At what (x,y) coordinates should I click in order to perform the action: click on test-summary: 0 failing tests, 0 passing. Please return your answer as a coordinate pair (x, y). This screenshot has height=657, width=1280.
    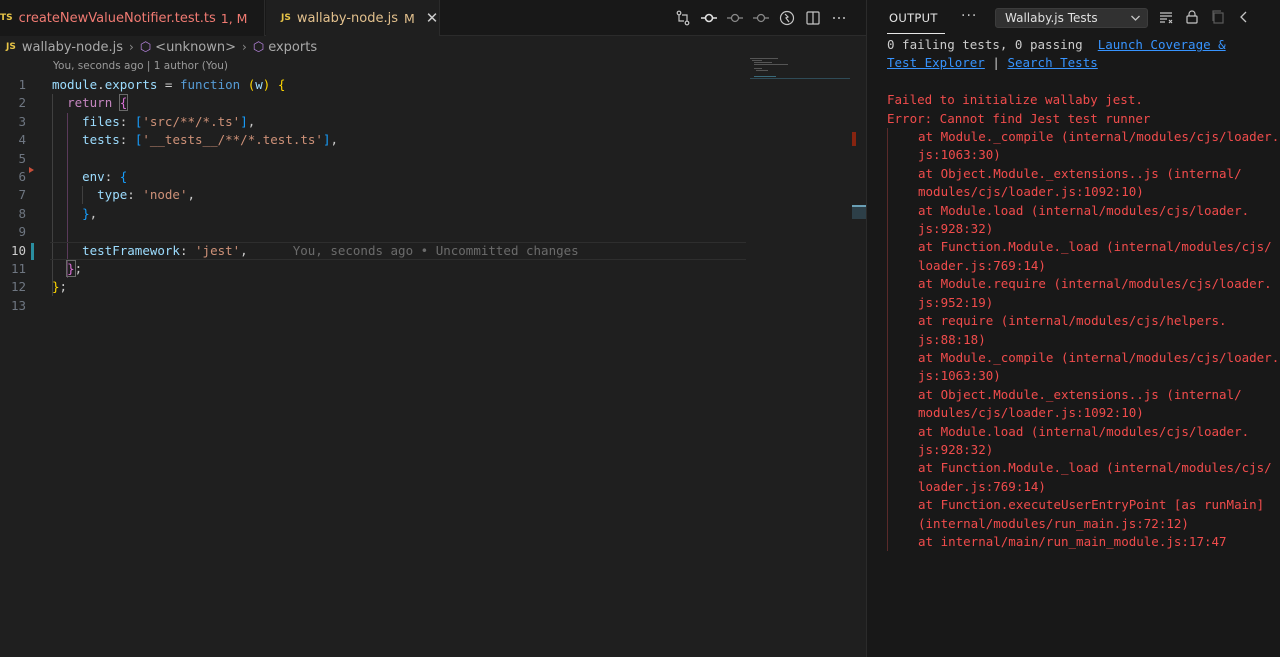
    Looking at the image, I should click on (985, 44).